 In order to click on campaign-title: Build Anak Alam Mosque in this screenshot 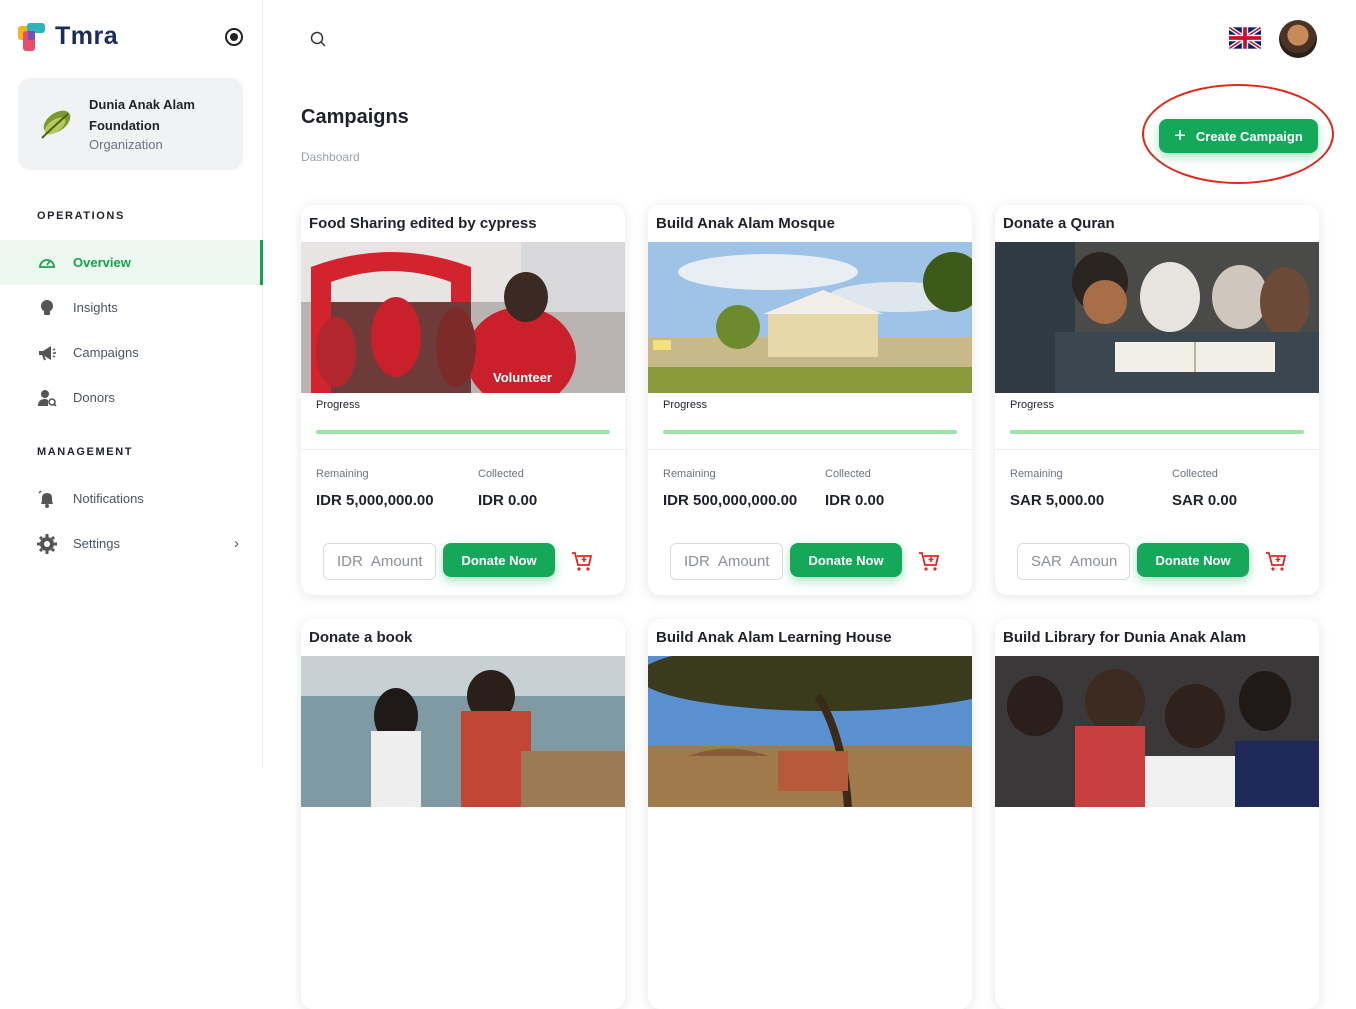, I will do `click(745, 223)`.